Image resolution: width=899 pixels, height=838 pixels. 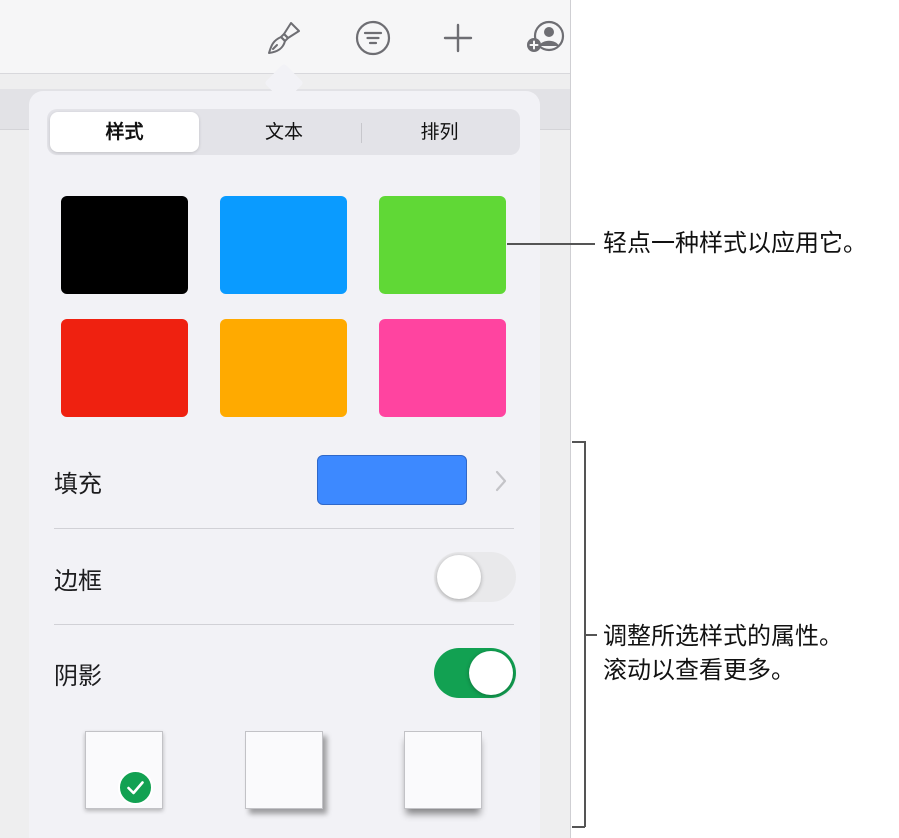 I want to click on add-person-icon, so click(x=545, y=38).